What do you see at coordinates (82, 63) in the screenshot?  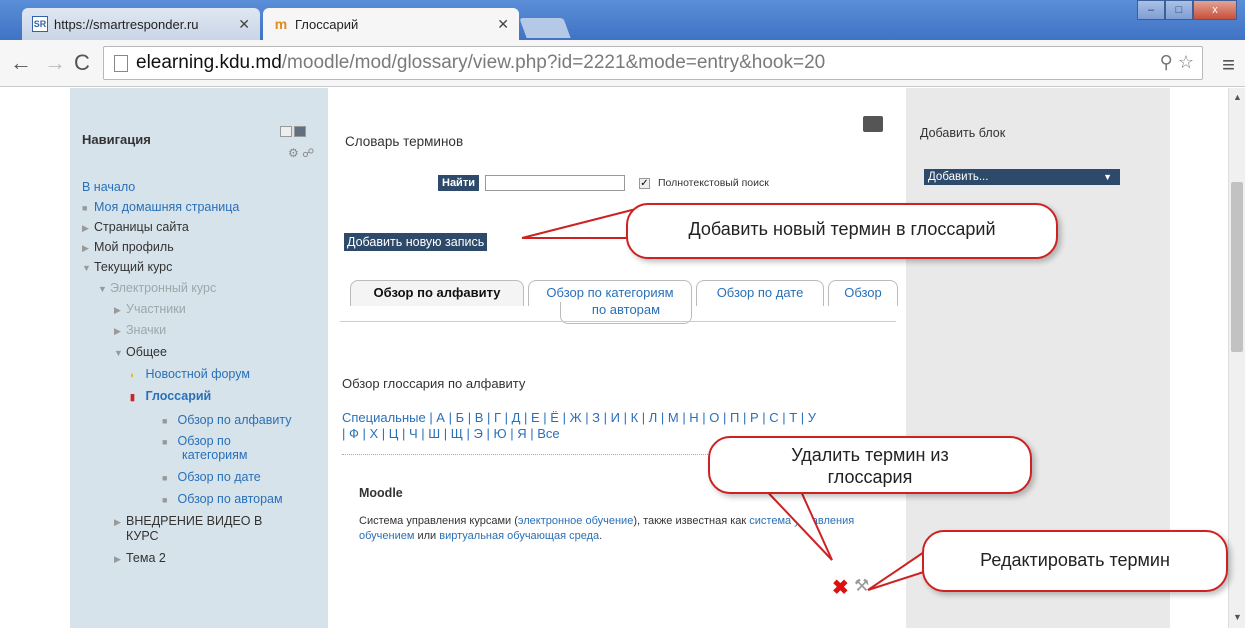 I see `reload-icon: C` at bounding box center [82, 63].